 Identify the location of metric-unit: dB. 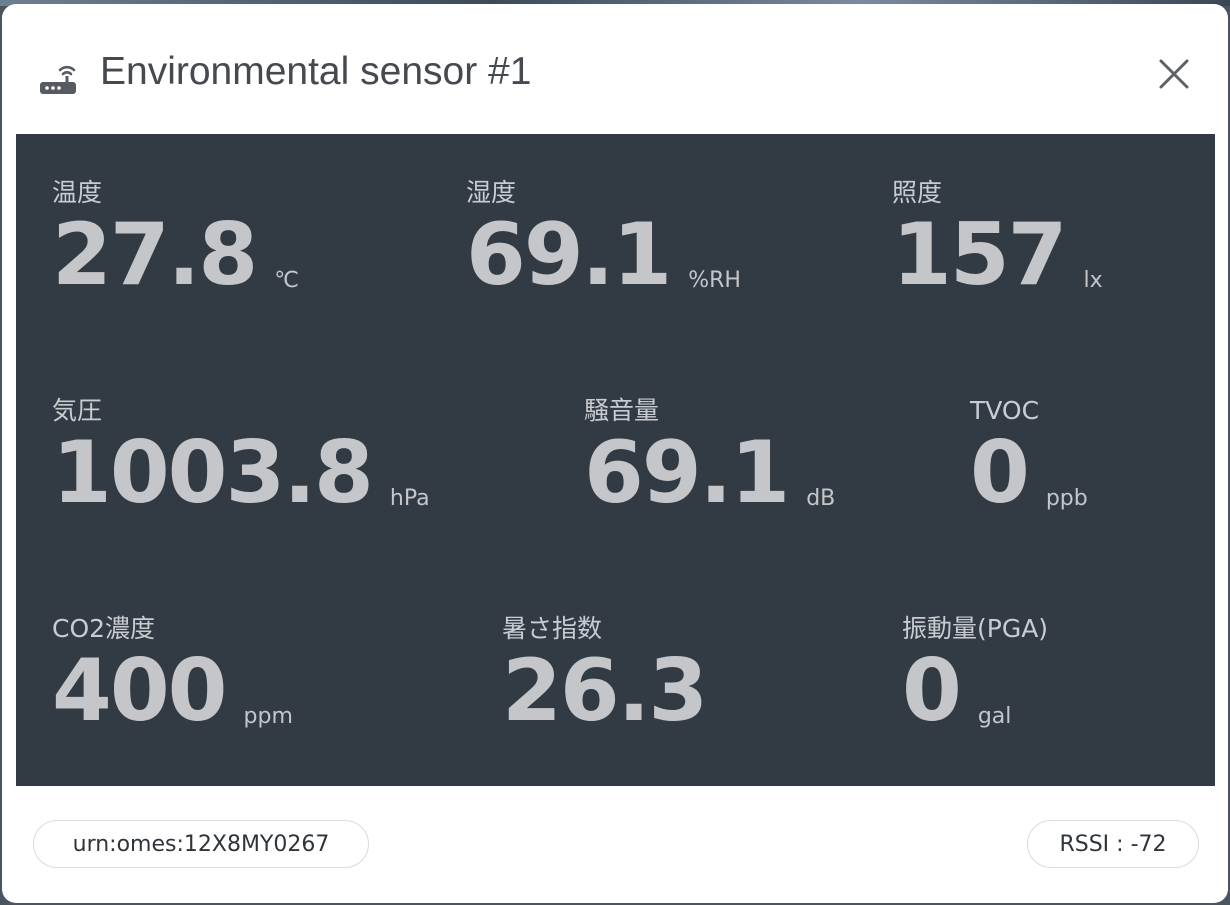
(821, 498).